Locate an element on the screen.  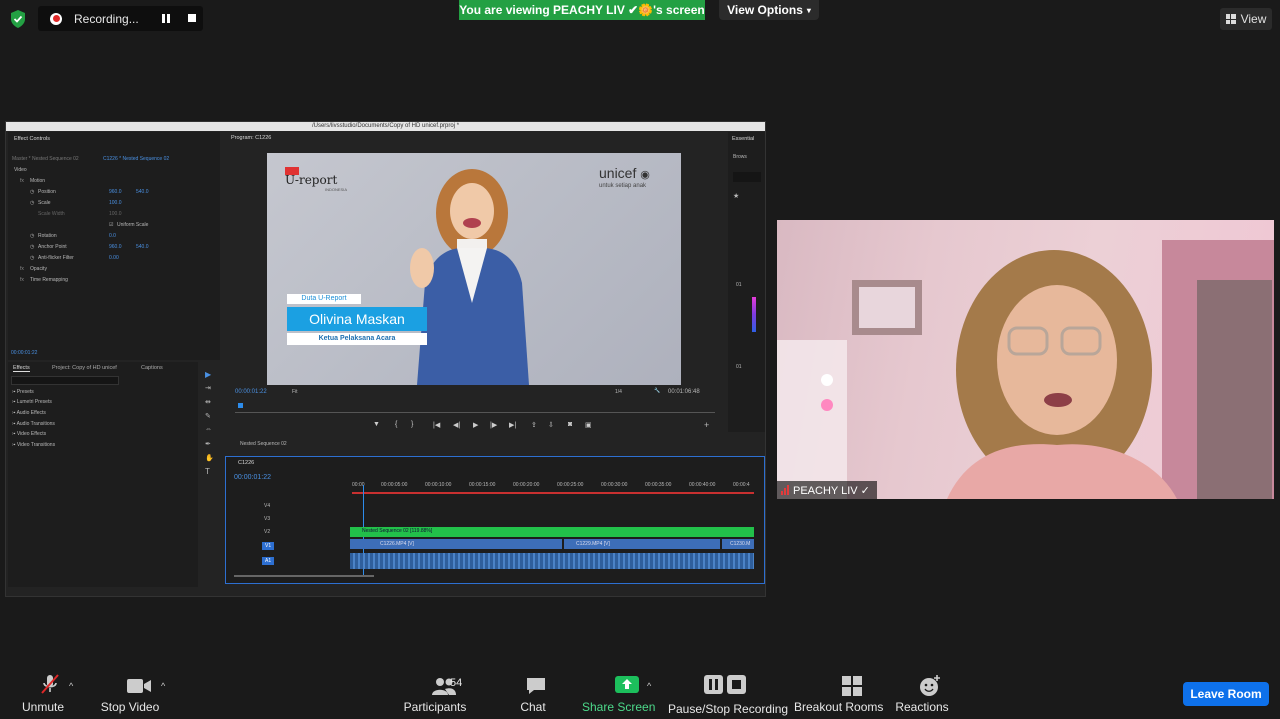
work-area-bar is located at coordinates (553, 493).